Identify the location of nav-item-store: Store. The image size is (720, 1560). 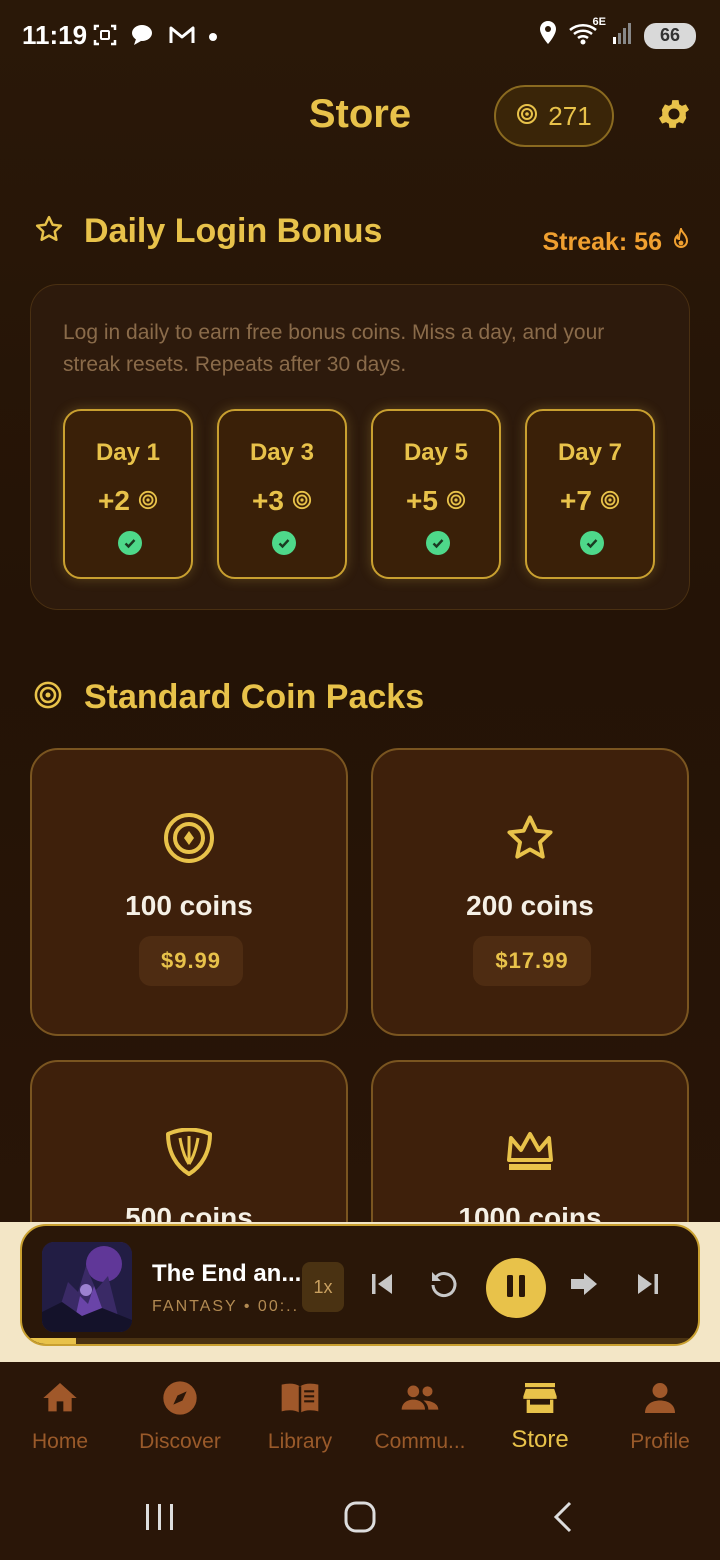
(540, 1417).